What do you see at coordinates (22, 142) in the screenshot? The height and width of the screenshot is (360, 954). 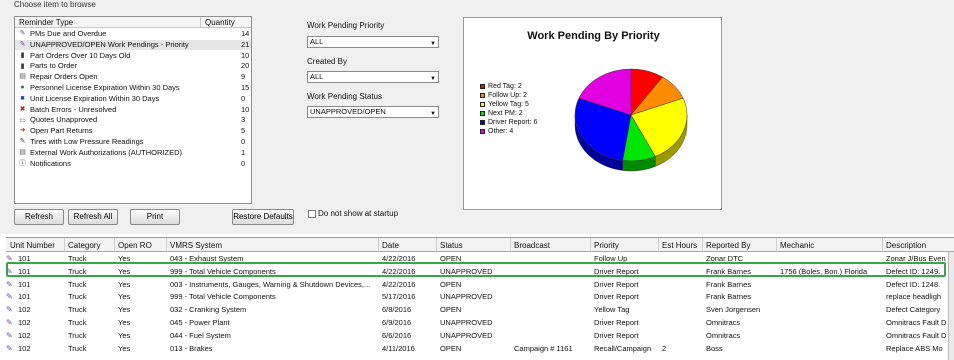 I see `tire-icon: ✎` at bounding box center [22, 142].